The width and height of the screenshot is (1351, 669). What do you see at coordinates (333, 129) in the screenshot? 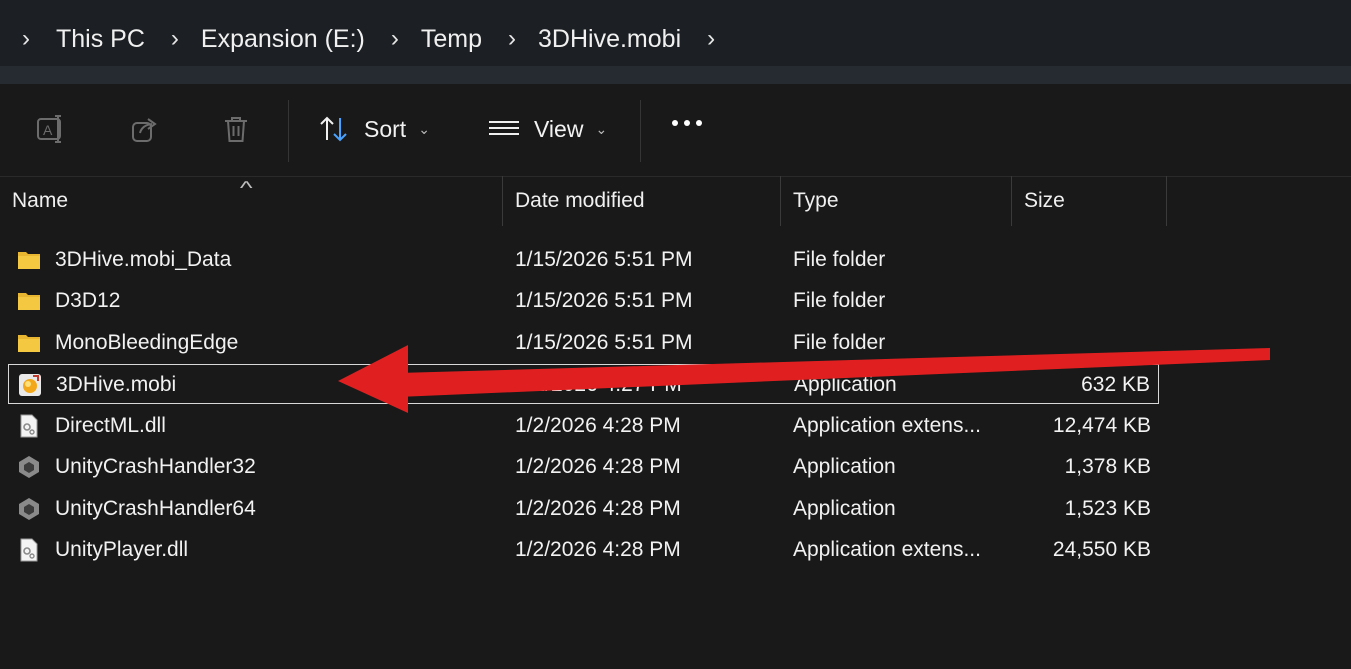
I see `sort-arrows-icon` at bounding box center [333, 129].